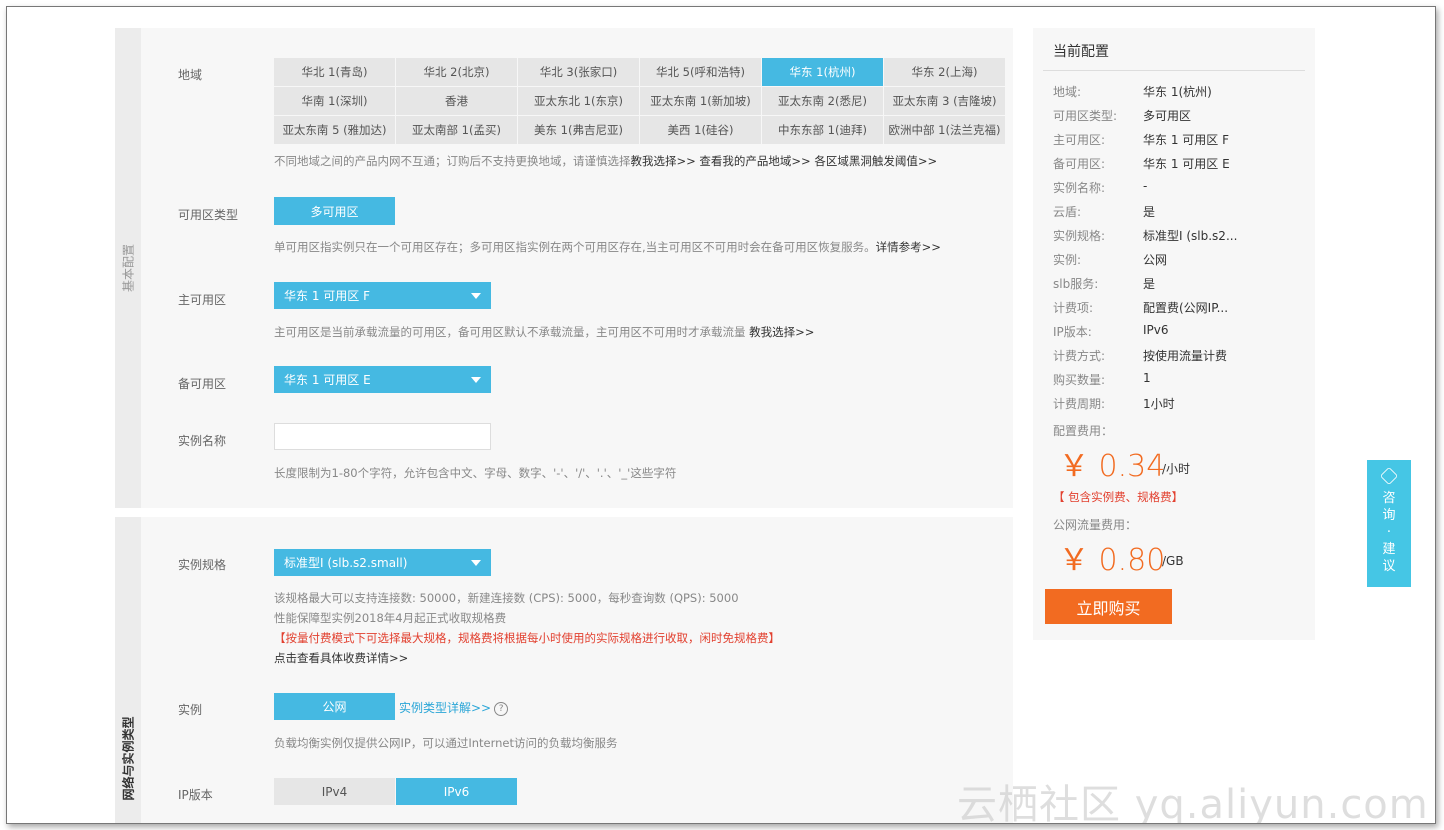  What do you see at coordinates (346, 563) in the screenshot?
I see `spec-value: 标准型I (slb.s2.small)` at bounding box center [346, 563].